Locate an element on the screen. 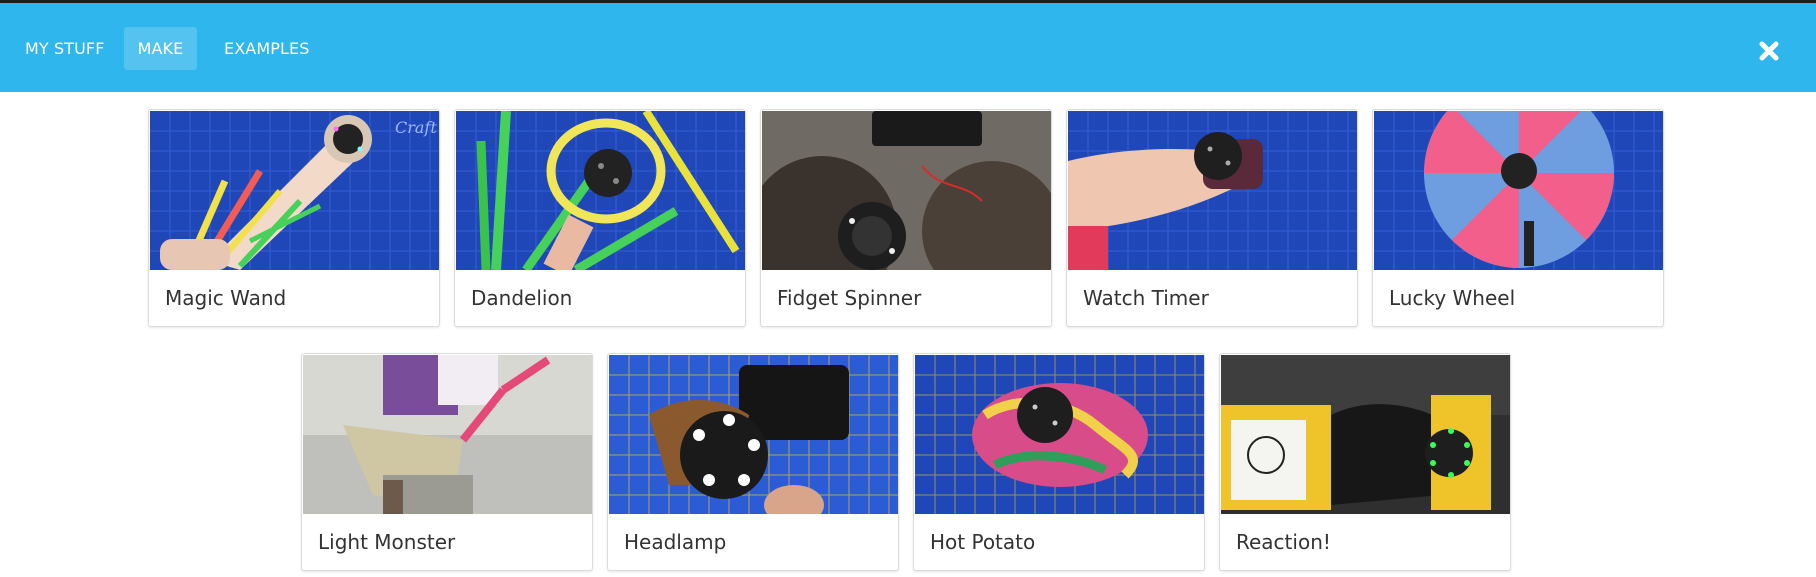 This screenshot has width=1816, height=577. close-button is located at coordinates (1769, 51).